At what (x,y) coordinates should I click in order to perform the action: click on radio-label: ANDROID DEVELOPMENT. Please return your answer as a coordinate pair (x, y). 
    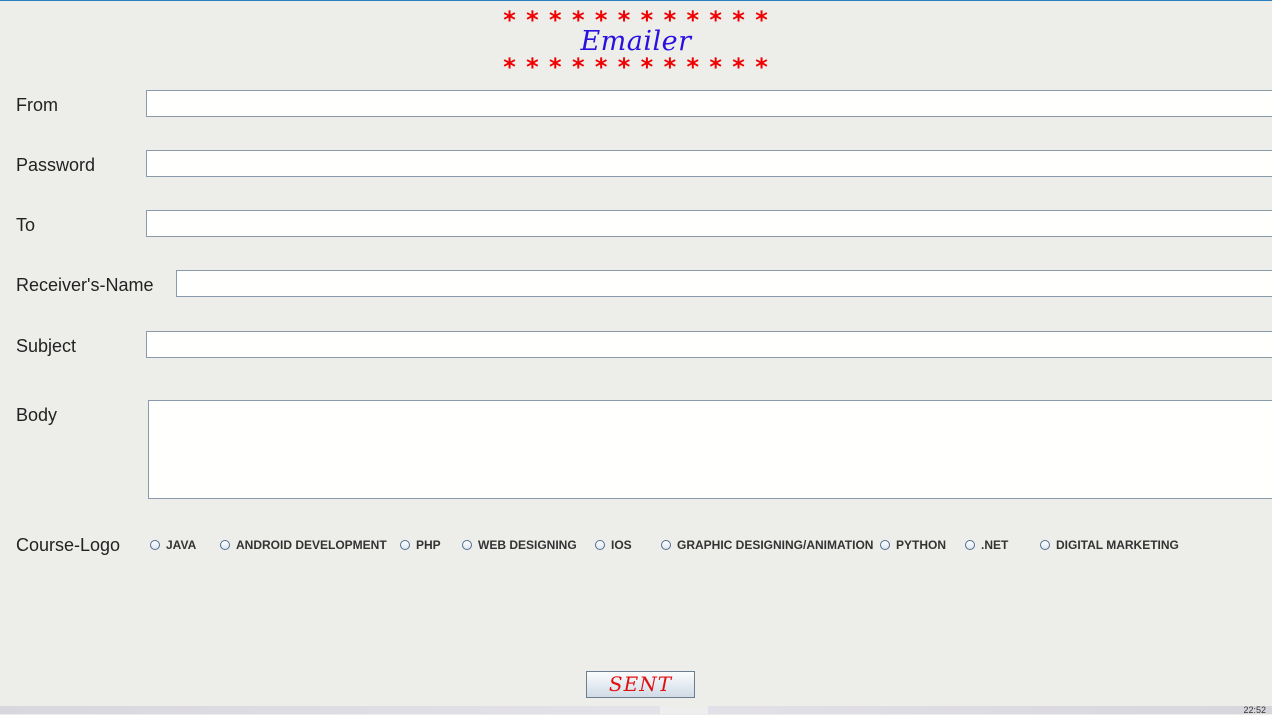
    Looking at the image, I should click on (311, 545).